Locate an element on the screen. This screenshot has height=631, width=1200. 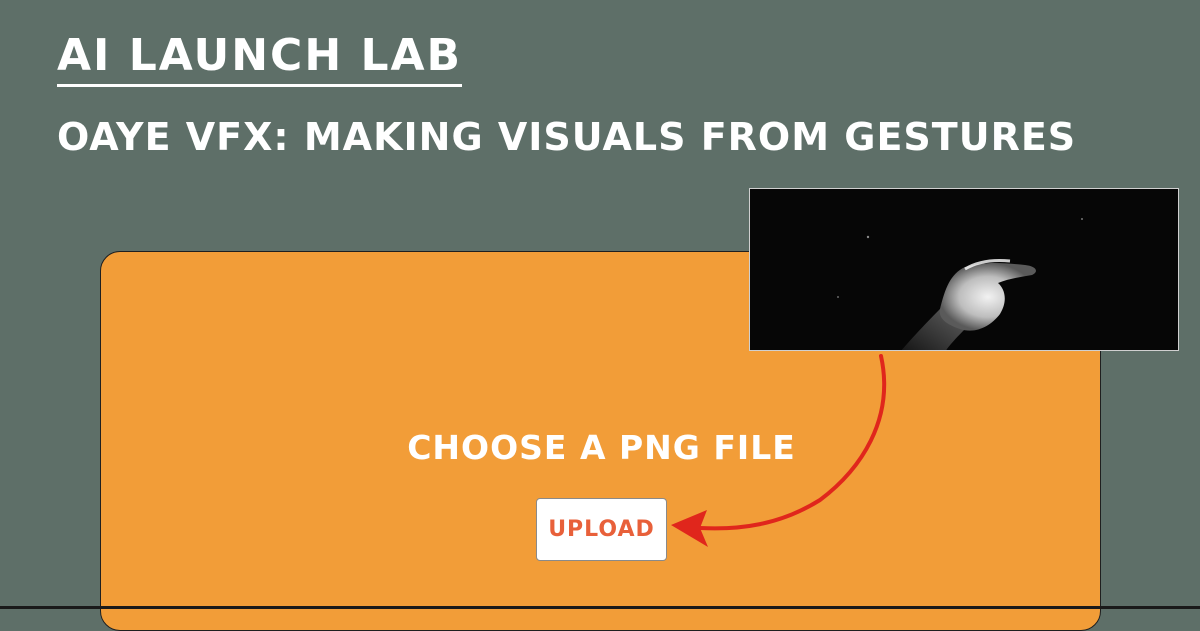
gesture-video-preview is located at coordinates (964, 269).